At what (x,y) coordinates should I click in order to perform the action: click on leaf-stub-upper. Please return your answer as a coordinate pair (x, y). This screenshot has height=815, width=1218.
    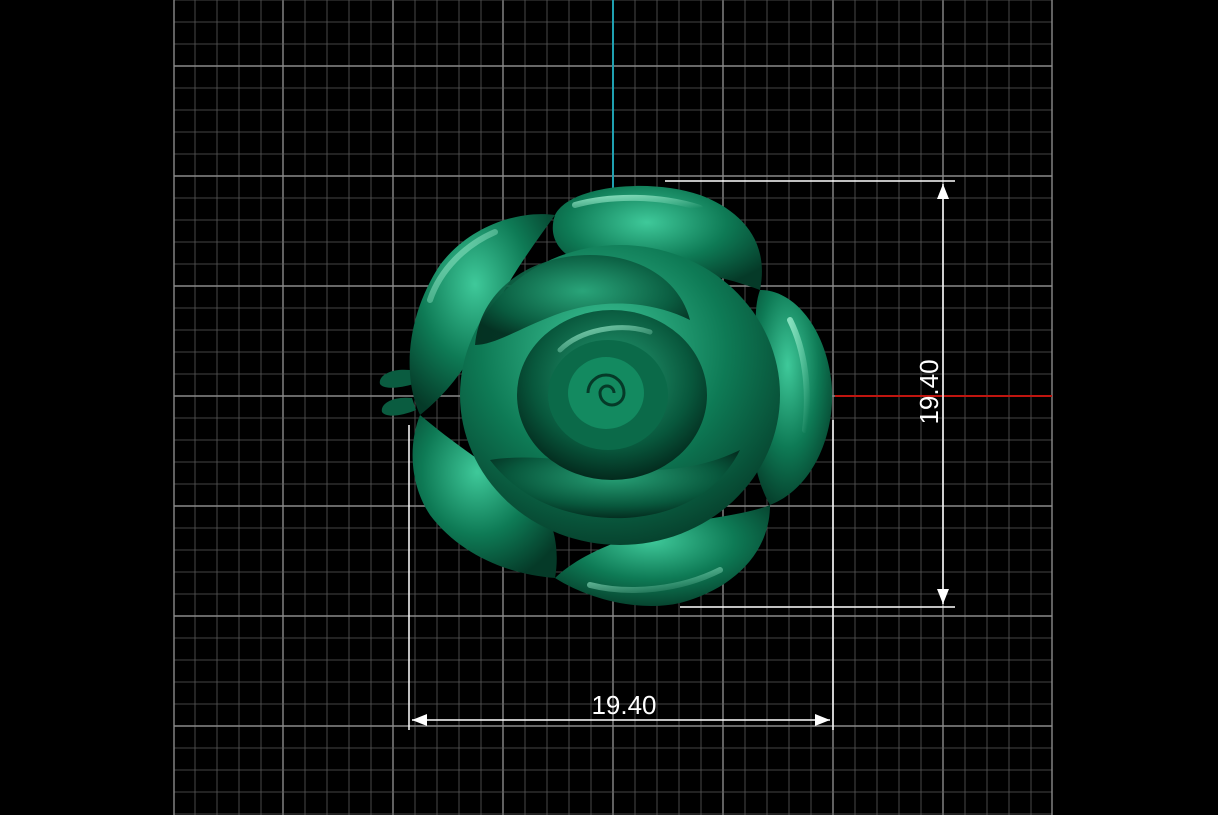
    Looking at the image, I should click on (396, 378).